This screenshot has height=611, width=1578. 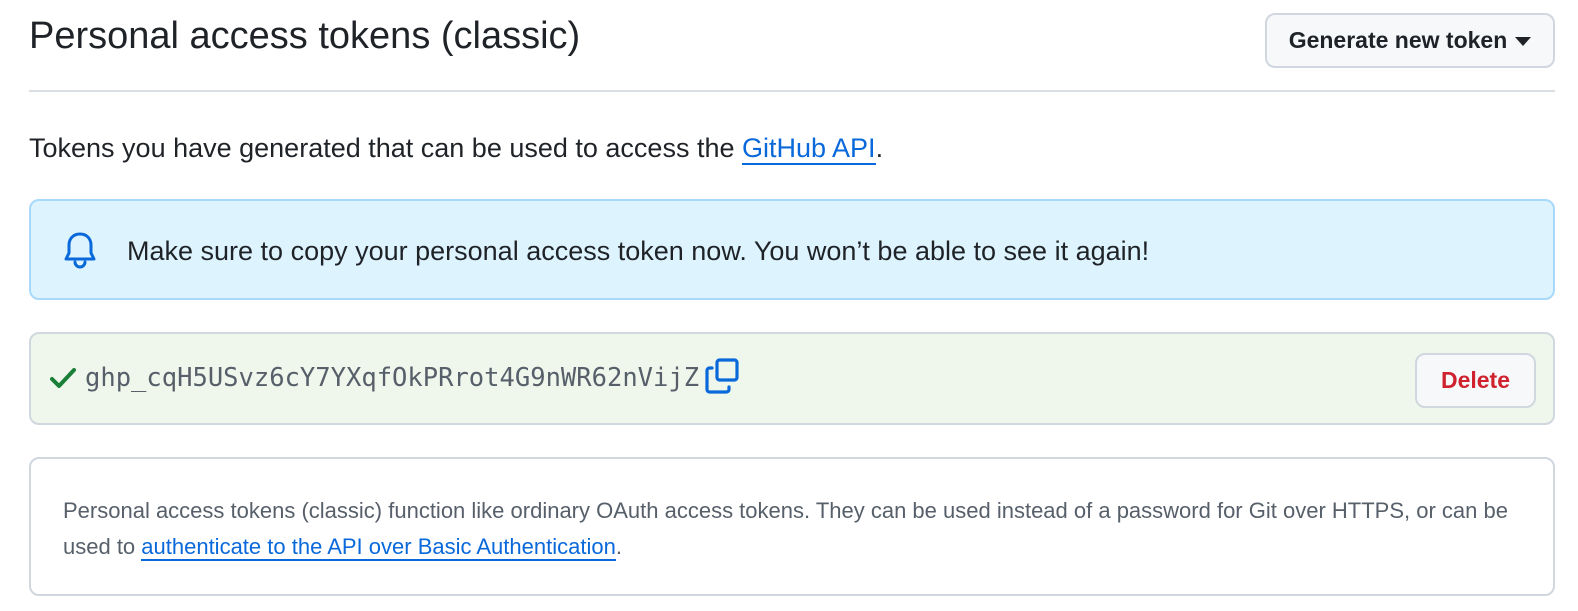 What do you see at coordinates (63, 378) in the screenshot?
I see `check-icon` at bounding box center [63, 378].